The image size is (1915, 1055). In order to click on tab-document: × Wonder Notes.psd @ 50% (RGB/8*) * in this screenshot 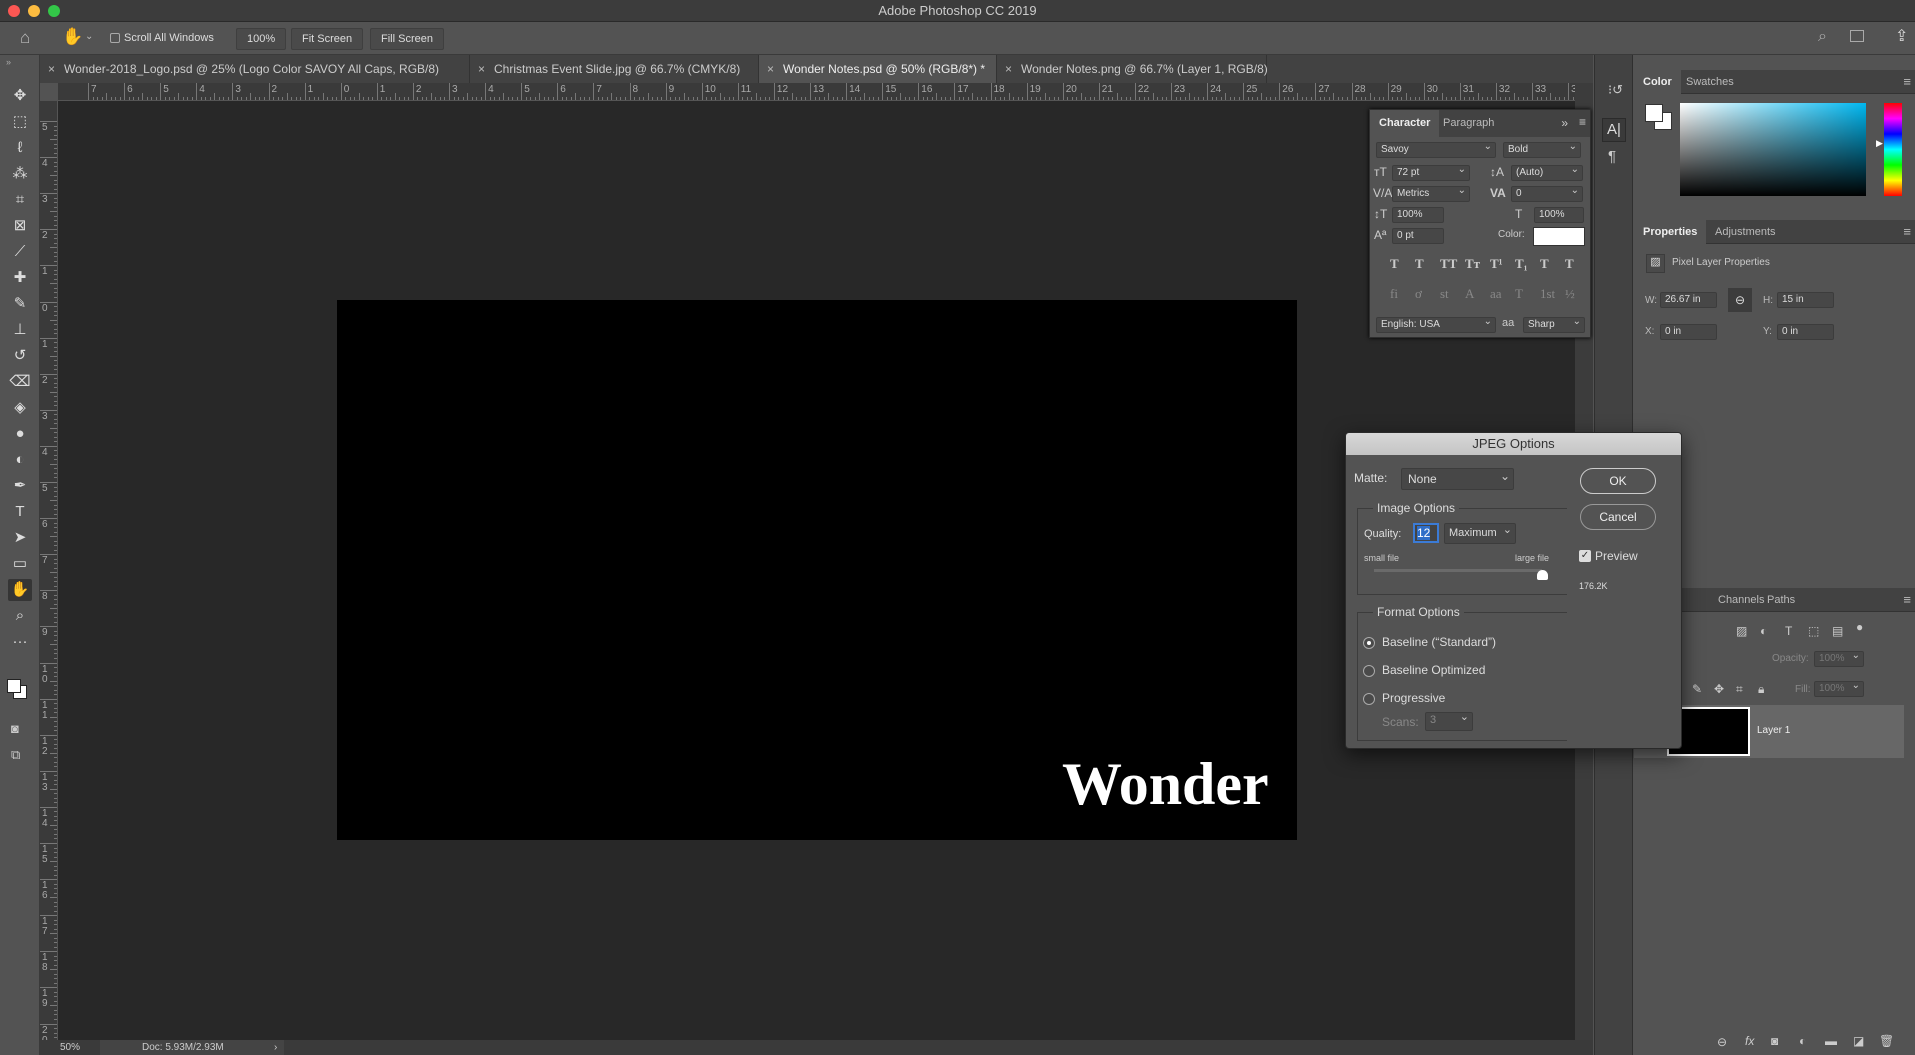, I will do `click(878, 69)`.